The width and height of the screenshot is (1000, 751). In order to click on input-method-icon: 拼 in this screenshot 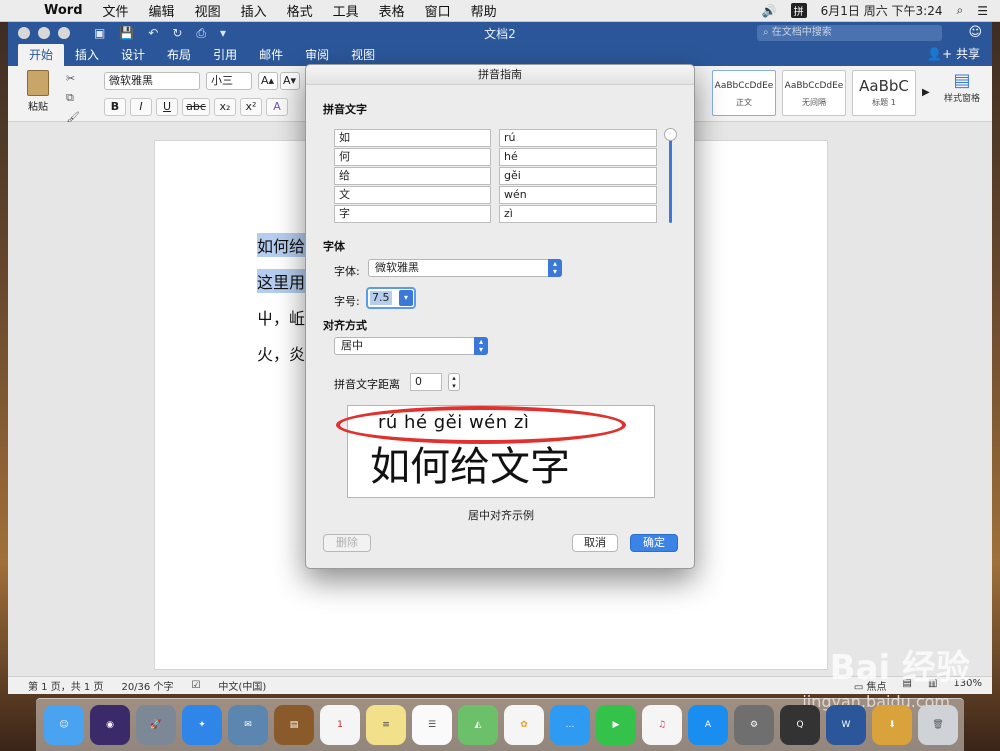, I will do `click(798, 10)`.